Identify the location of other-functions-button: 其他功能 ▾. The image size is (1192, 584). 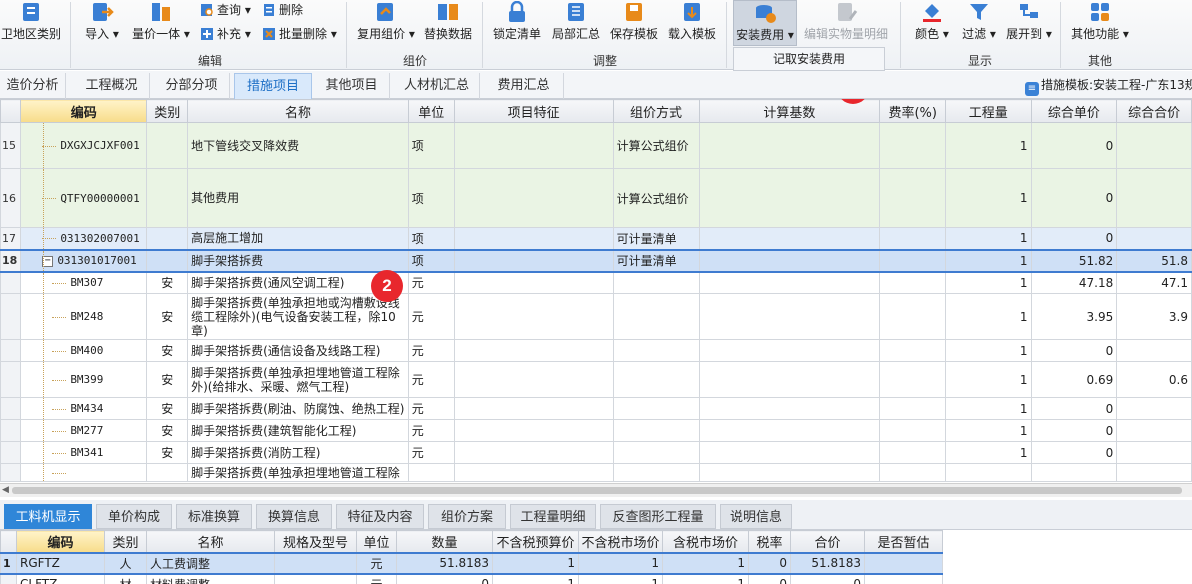
(1100, 21).